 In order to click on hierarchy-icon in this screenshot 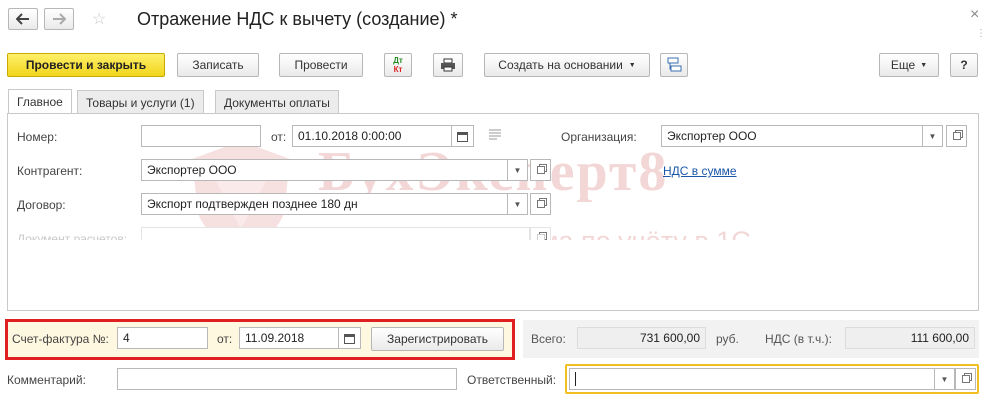, I will do `click(674, 64)`.